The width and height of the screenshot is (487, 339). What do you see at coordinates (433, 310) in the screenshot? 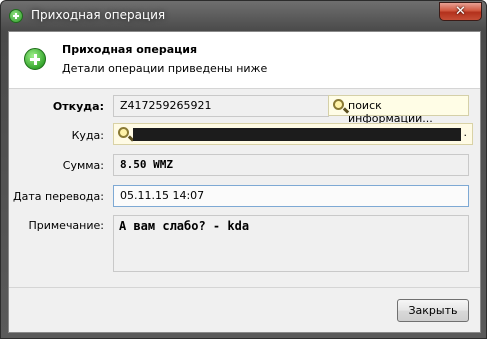
I see `close-button: Закрыть` at bounding box center [433, 310].